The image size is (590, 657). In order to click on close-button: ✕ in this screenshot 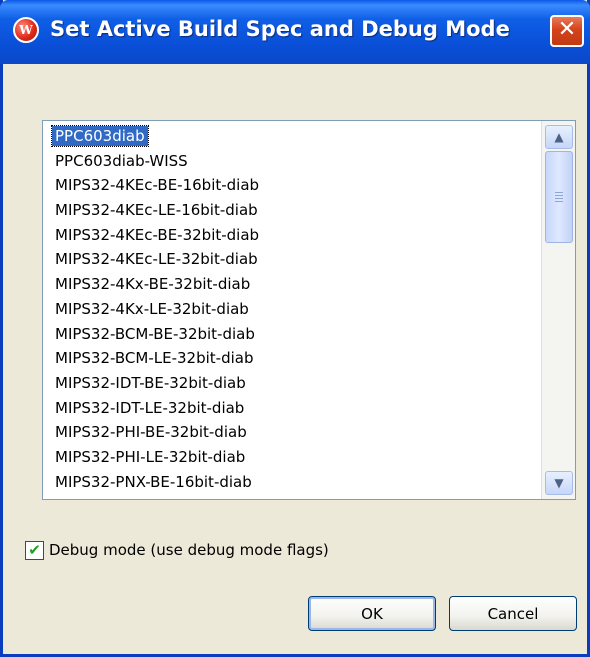, I will do `click(567, 31)`.